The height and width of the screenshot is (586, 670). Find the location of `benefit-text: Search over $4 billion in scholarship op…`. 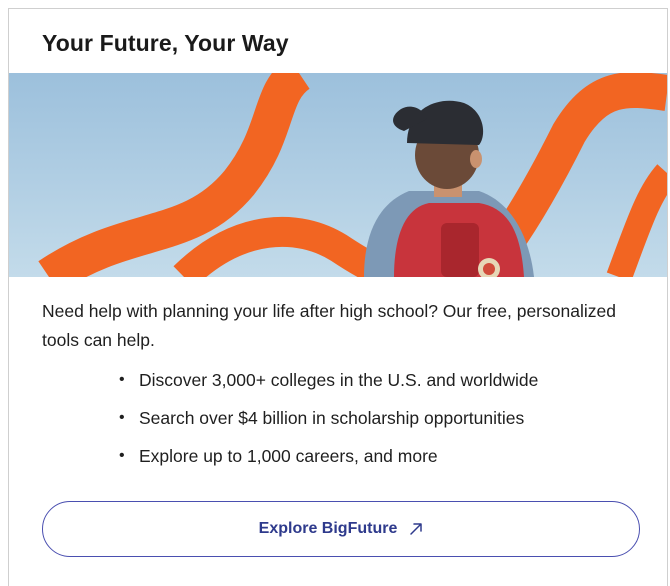

benefit-text: Search over $4 billion in scholarship op… is located at coordinates (332, 418).